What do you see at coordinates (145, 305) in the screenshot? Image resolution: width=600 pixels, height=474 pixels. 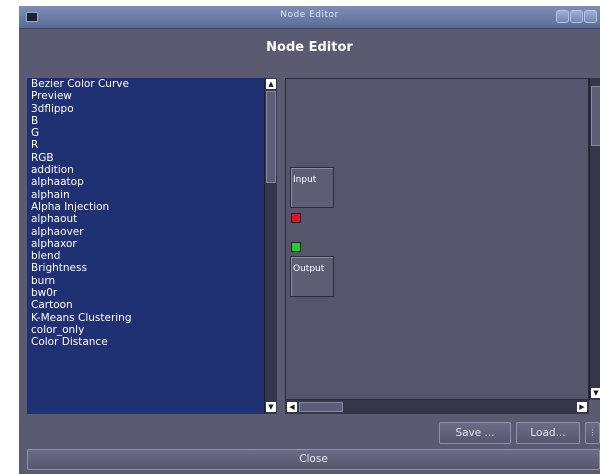 I see `list-item: Cartoon` at bounding box center [145, 305].